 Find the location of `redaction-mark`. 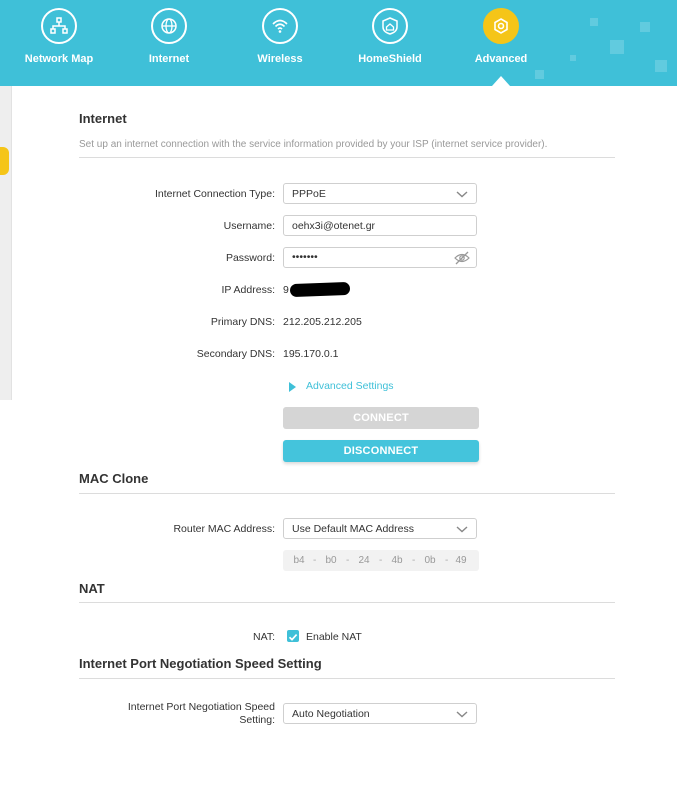

redaction-mark is located at coordinates (320, 289).